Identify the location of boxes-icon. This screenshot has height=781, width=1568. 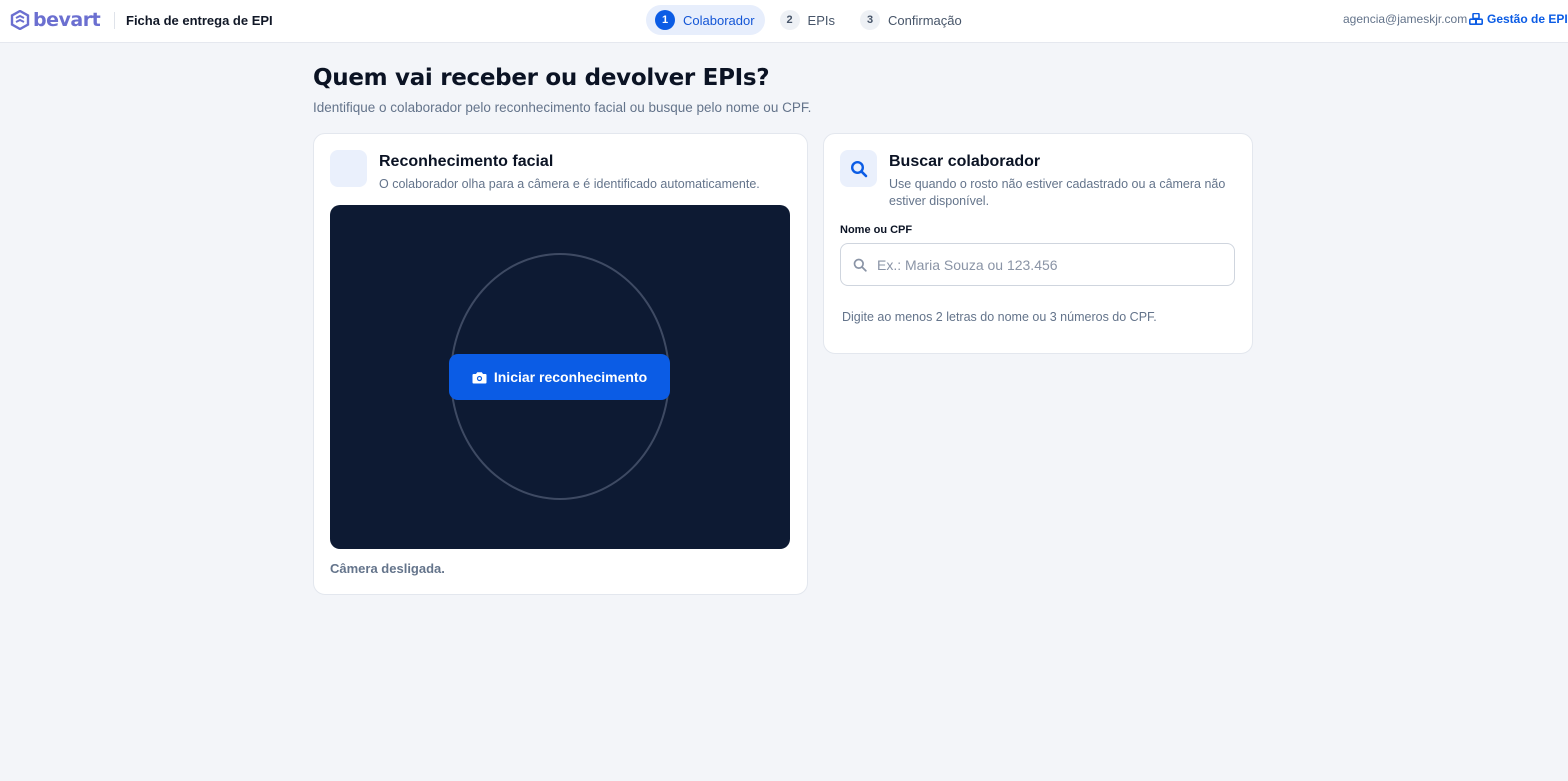
(1476, 19).